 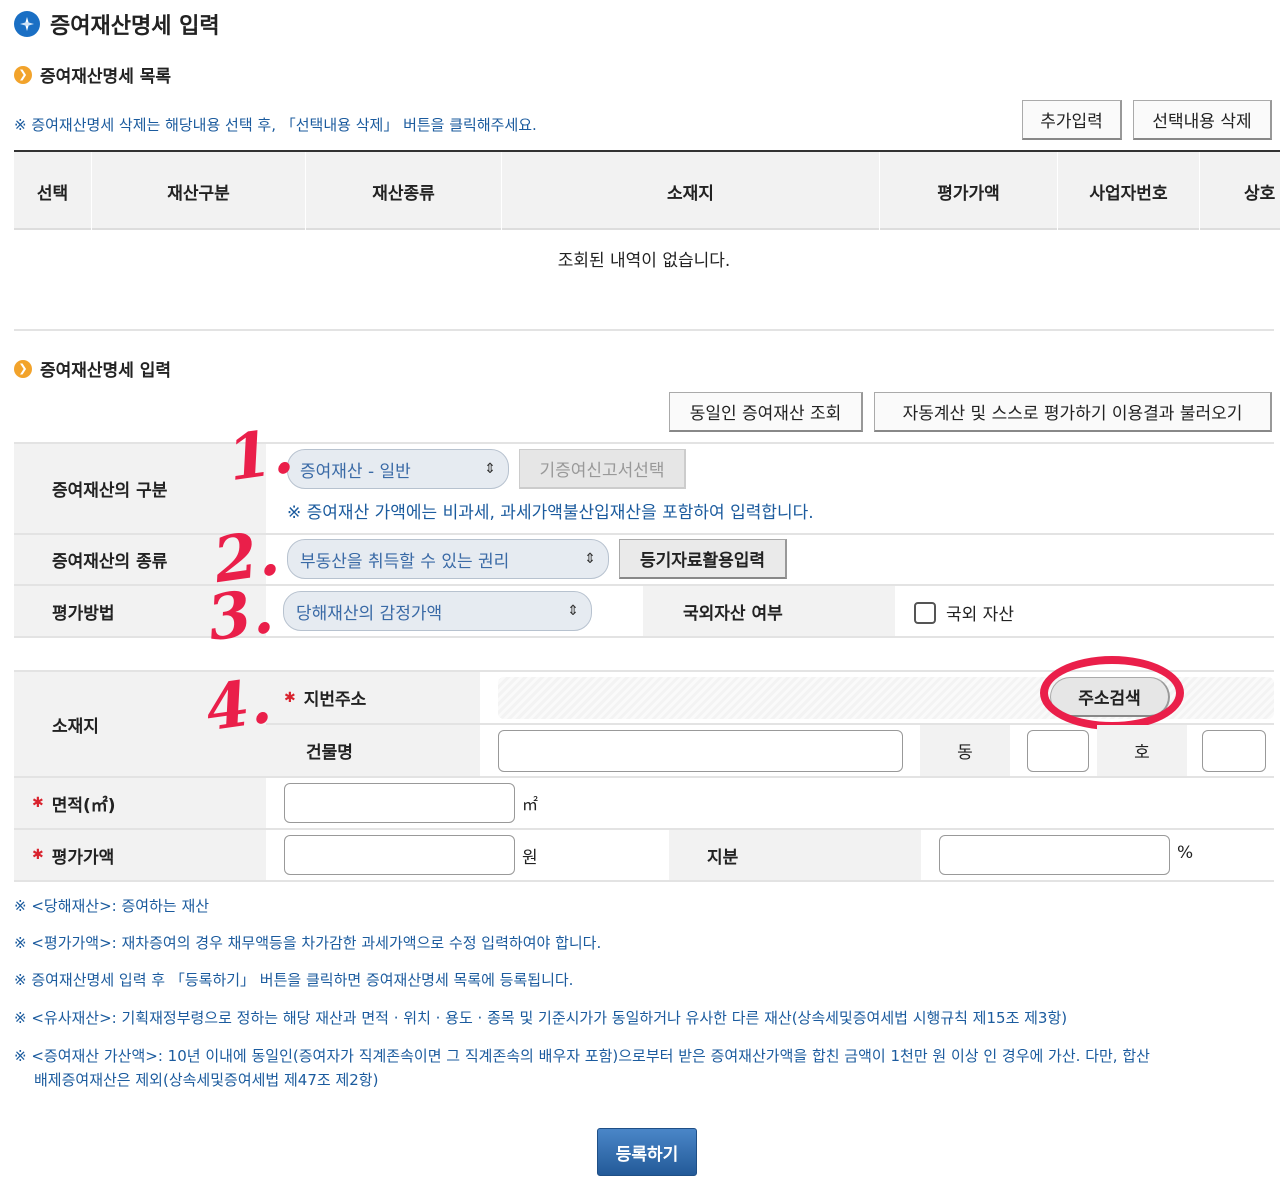 I want to click on annotation-circle, so click(x=1112, y=693).